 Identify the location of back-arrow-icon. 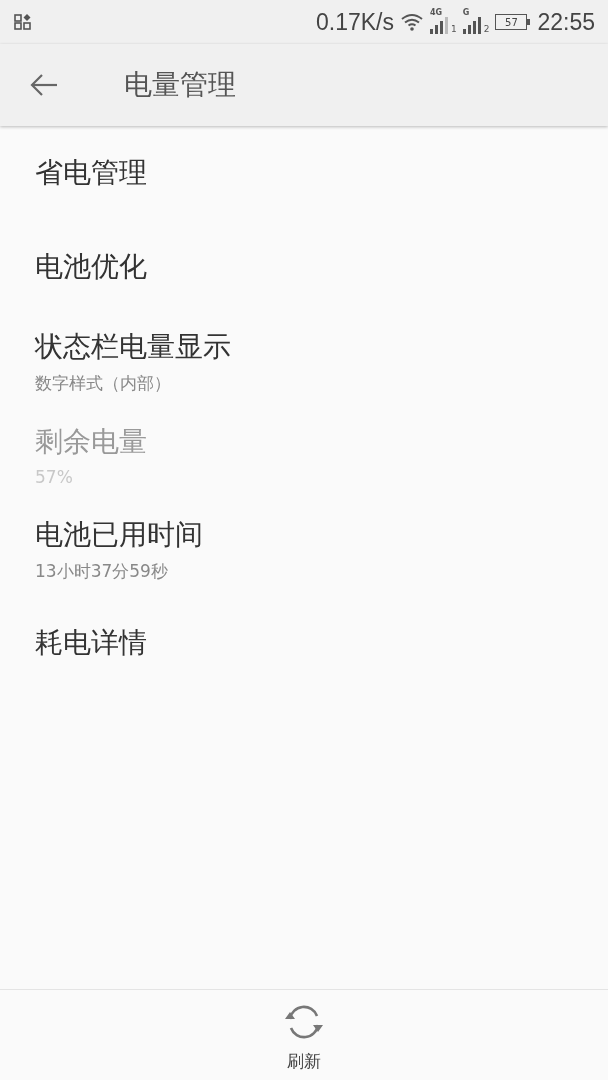
(44, 85).